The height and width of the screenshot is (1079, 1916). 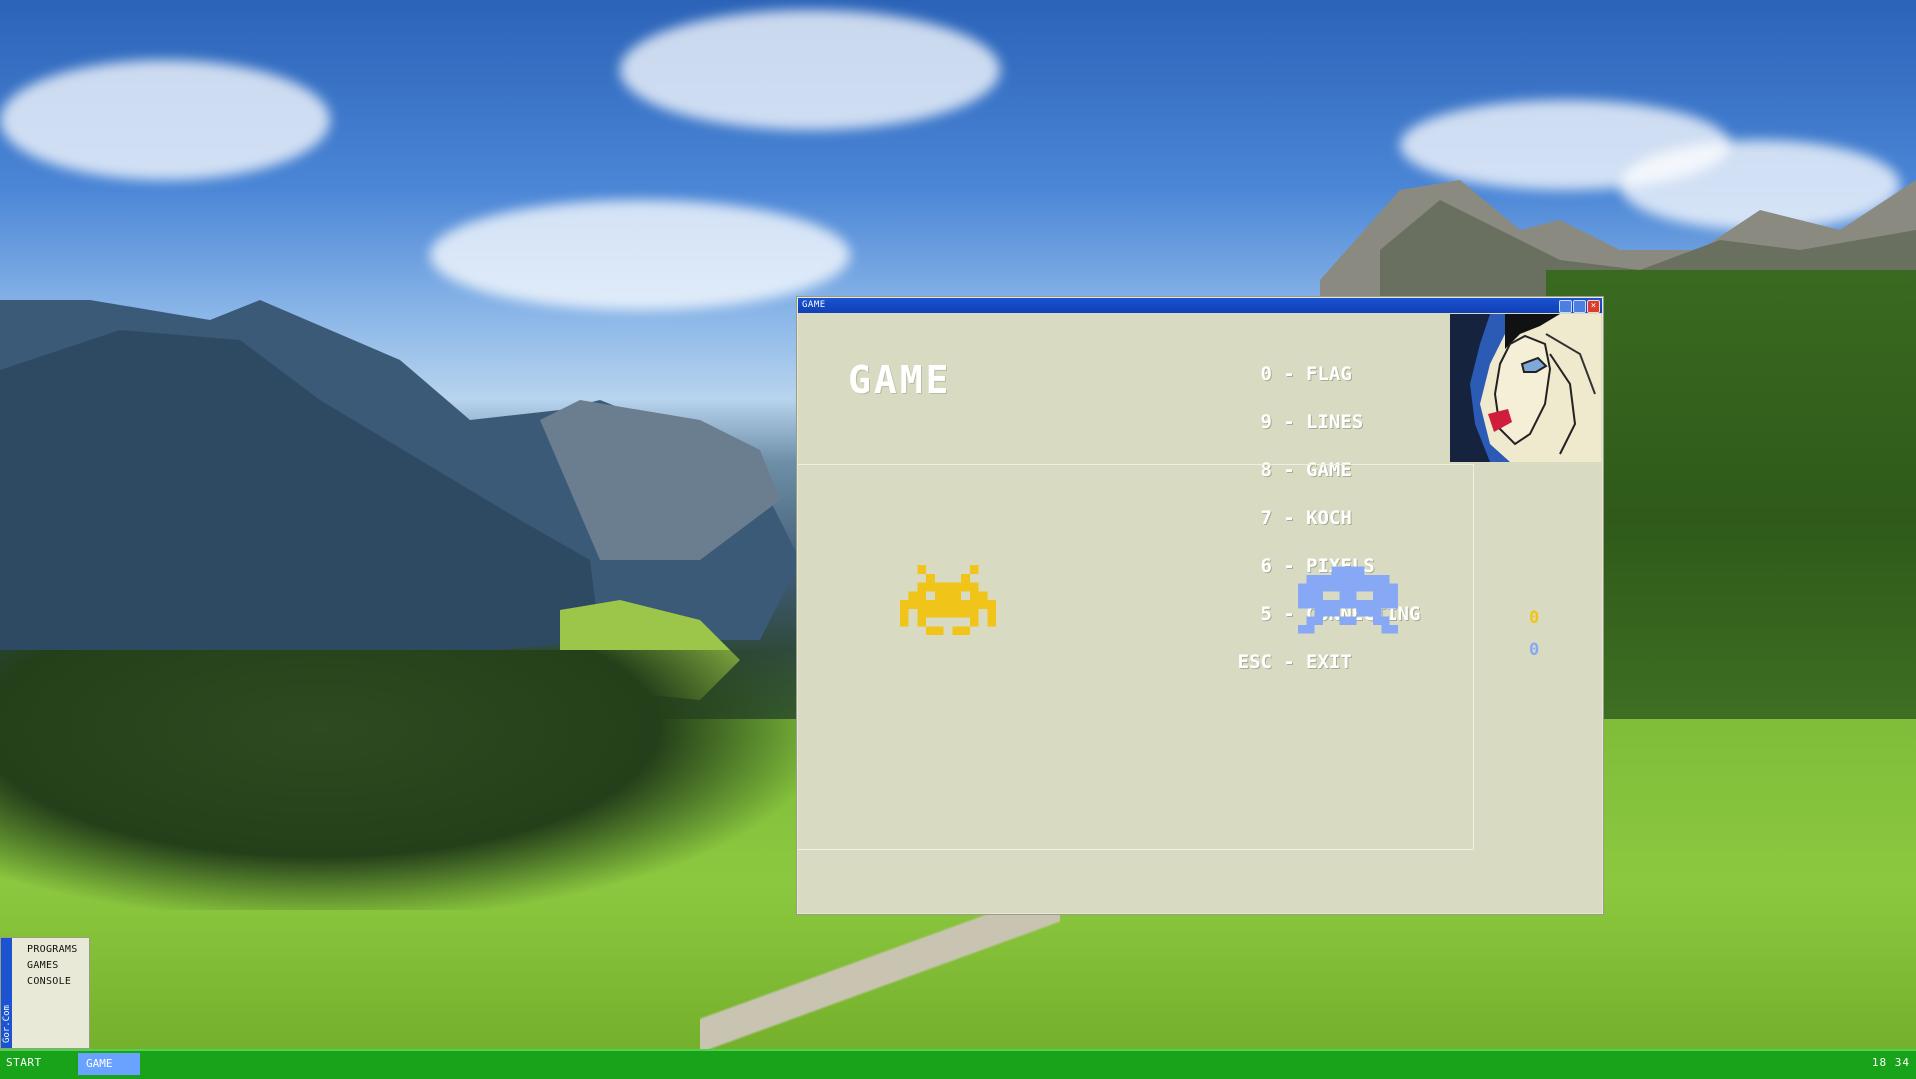 I want to click on portrait-image, so click(x=1525, y=388).